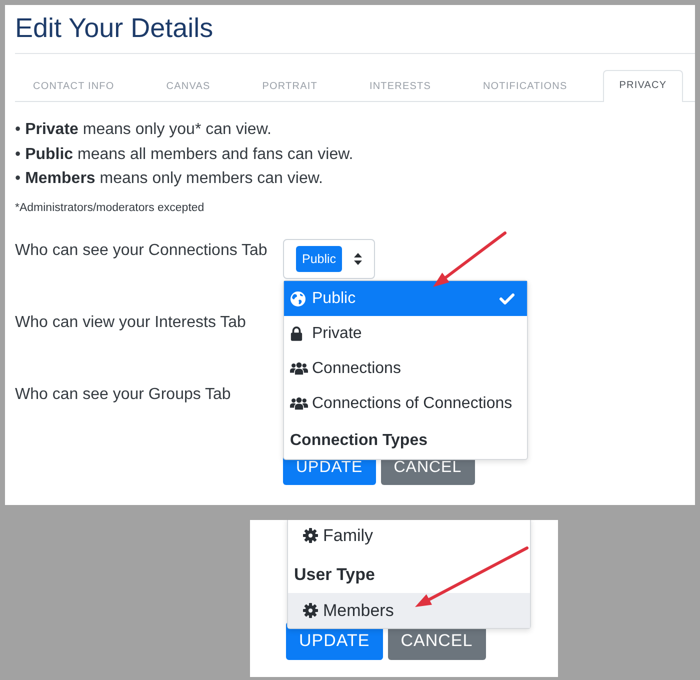 The width and height of the screenshot is (700, 680). Describe the element at coordinates (141, 250) in the screenshot. I see `setting-label: Who can see your Connections Tab` at that location.